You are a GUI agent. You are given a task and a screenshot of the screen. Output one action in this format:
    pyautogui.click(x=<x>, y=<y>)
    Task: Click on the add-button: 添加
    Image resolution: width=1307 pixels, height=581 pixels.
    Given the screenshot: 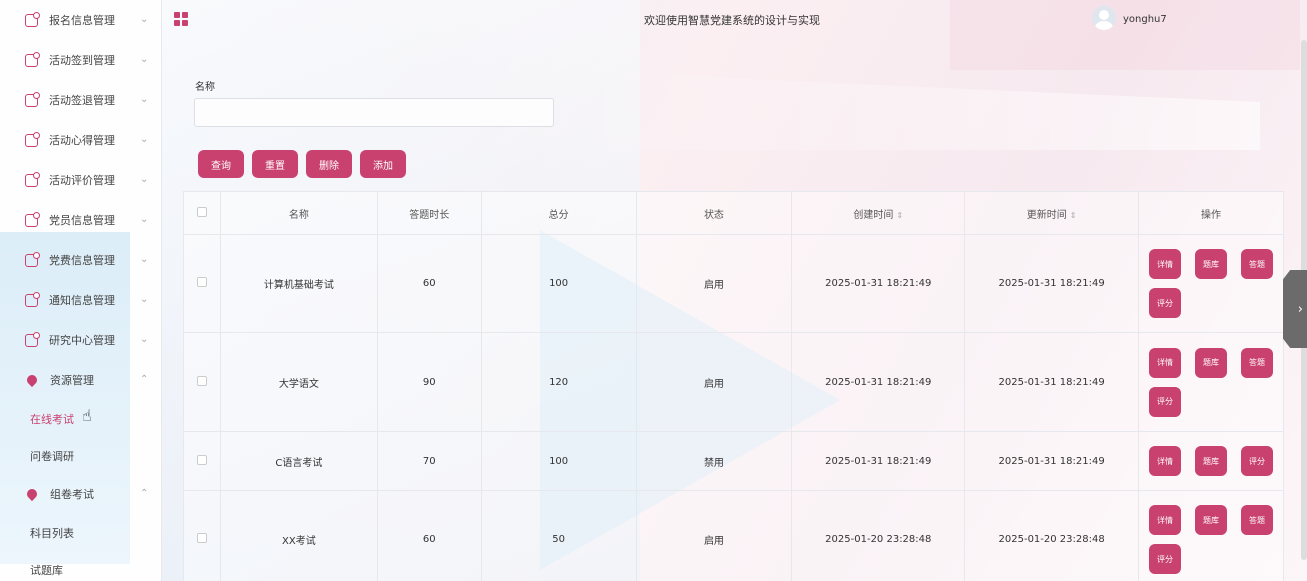 What is the action you would take?
    pyautogui.click(x=383, y=164)
    